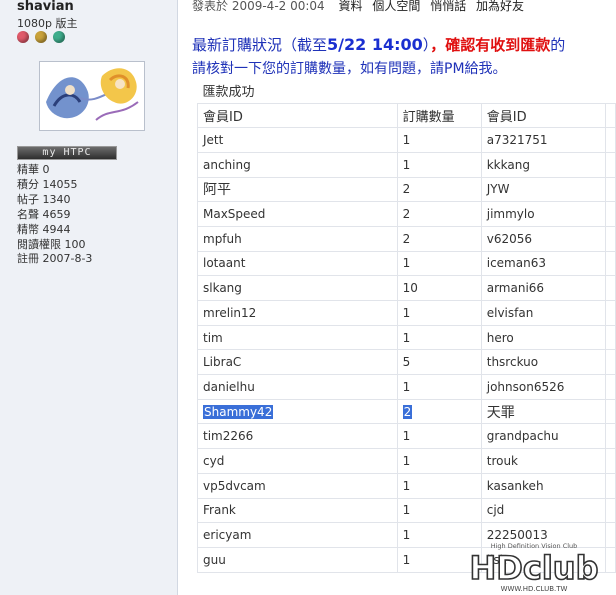 This screenshot has height=595, width=616. I want to click on table-row: slkang 10 armani66, so click(406, 288).